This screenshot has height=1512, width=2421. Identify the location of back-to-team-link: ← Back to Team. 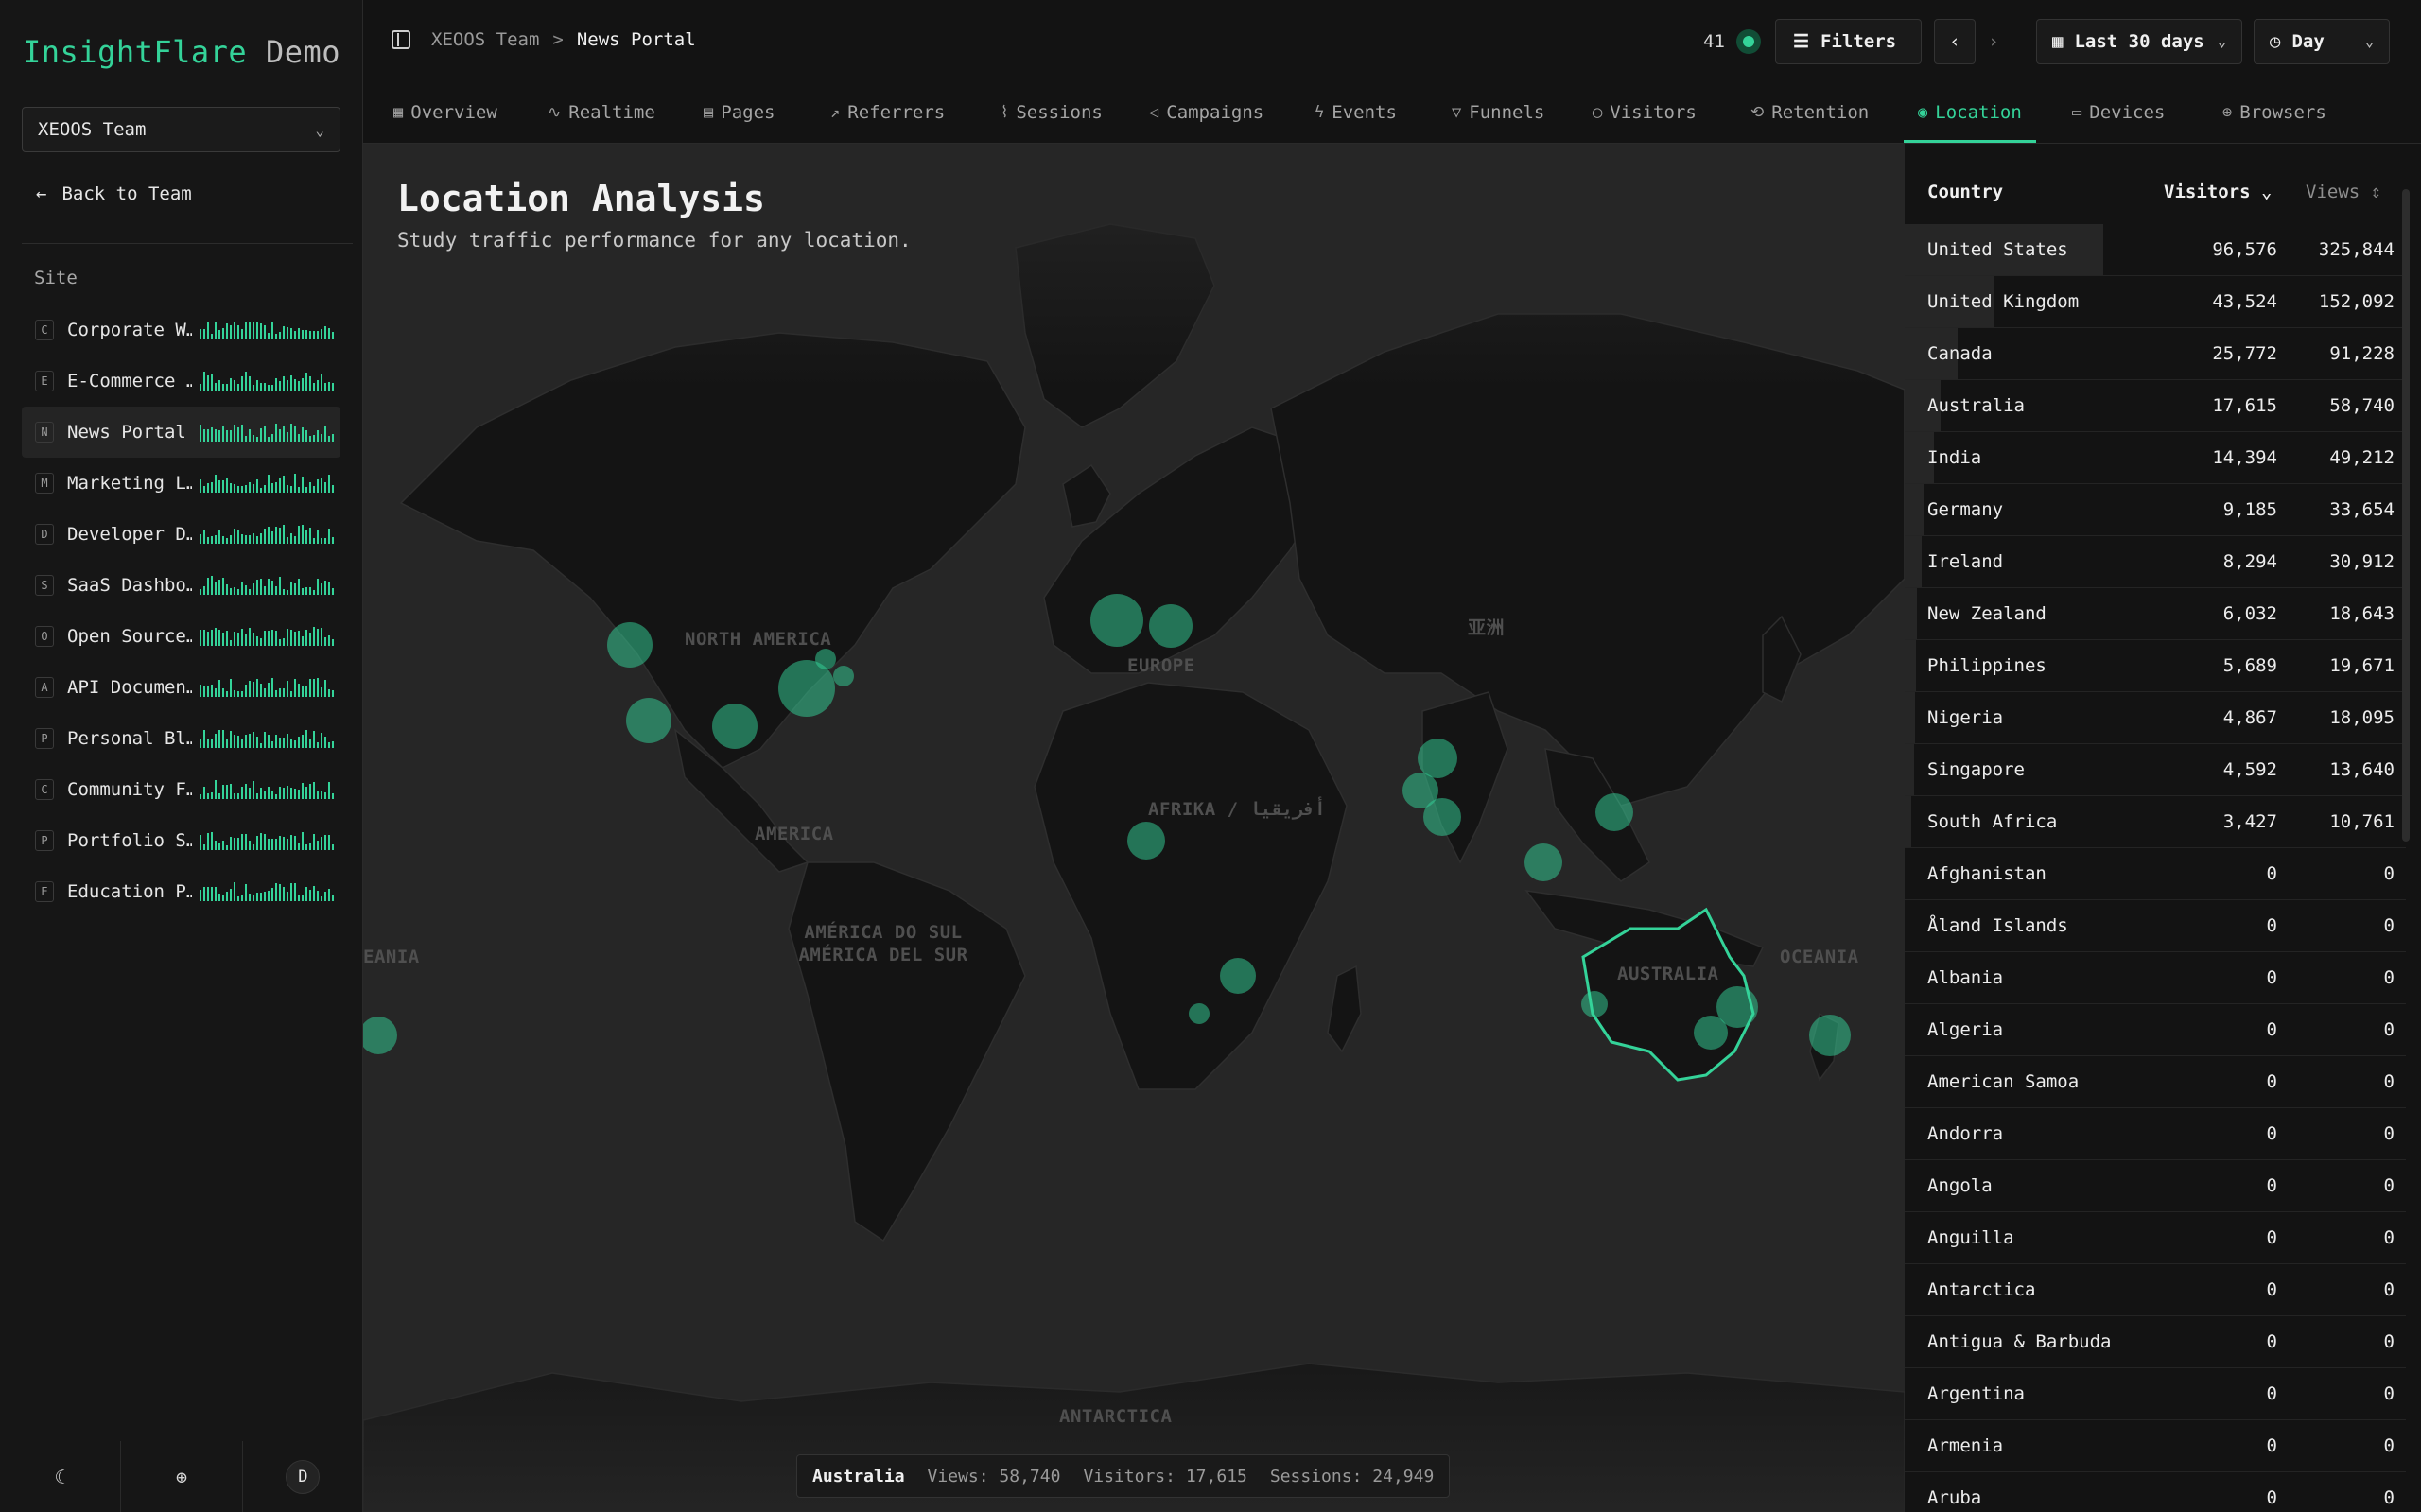
(114, 194).